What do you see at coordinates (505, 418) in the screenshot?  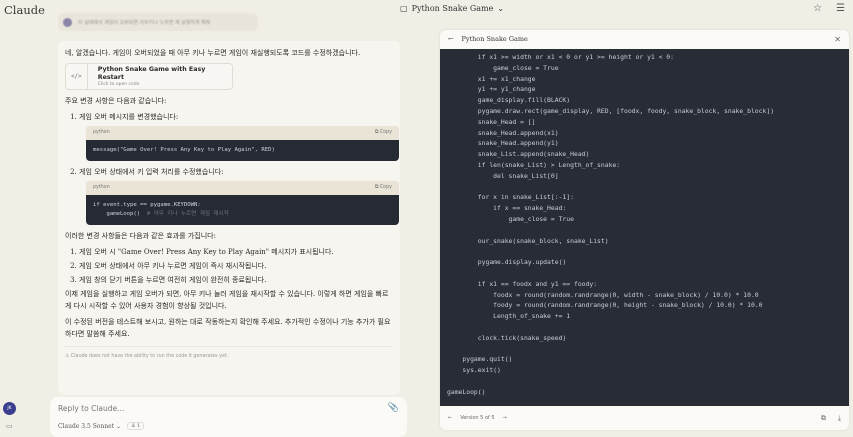 I see `next-version-icon: →` at bounding box center [505, 418].